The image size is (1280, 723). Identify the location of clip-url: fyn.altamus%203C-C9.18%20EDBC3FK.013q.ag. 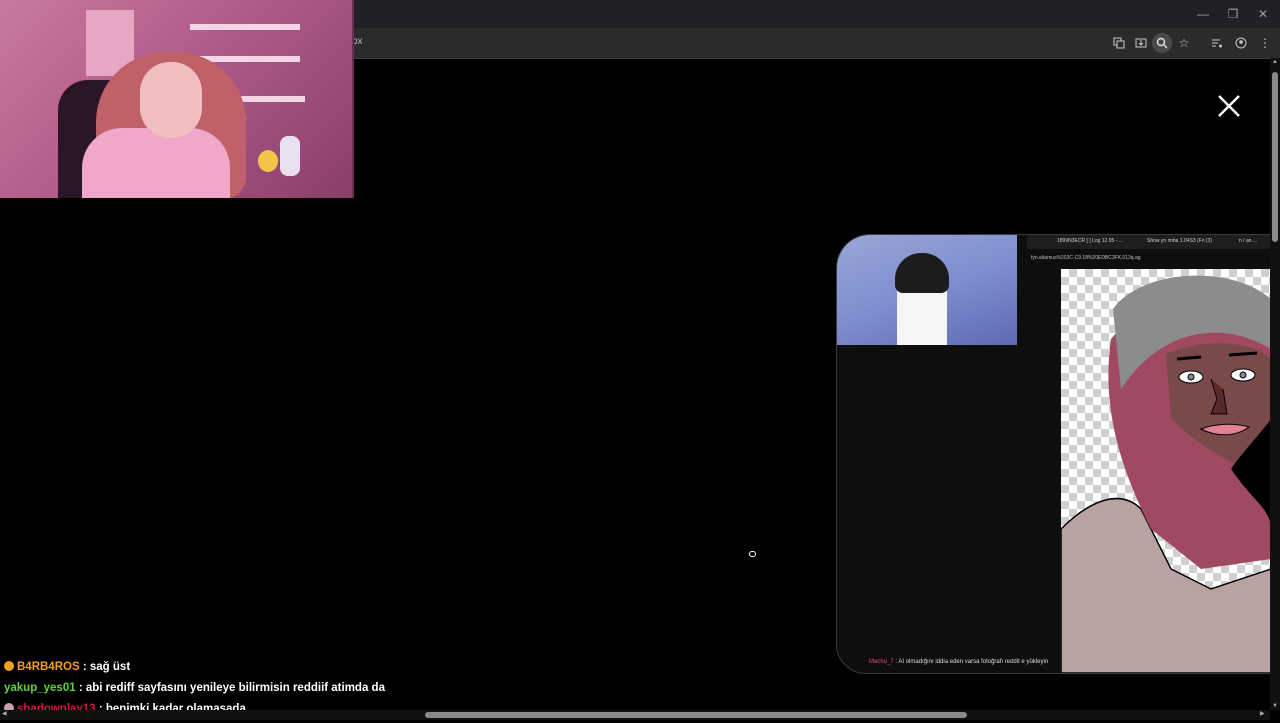
(1086, 258).